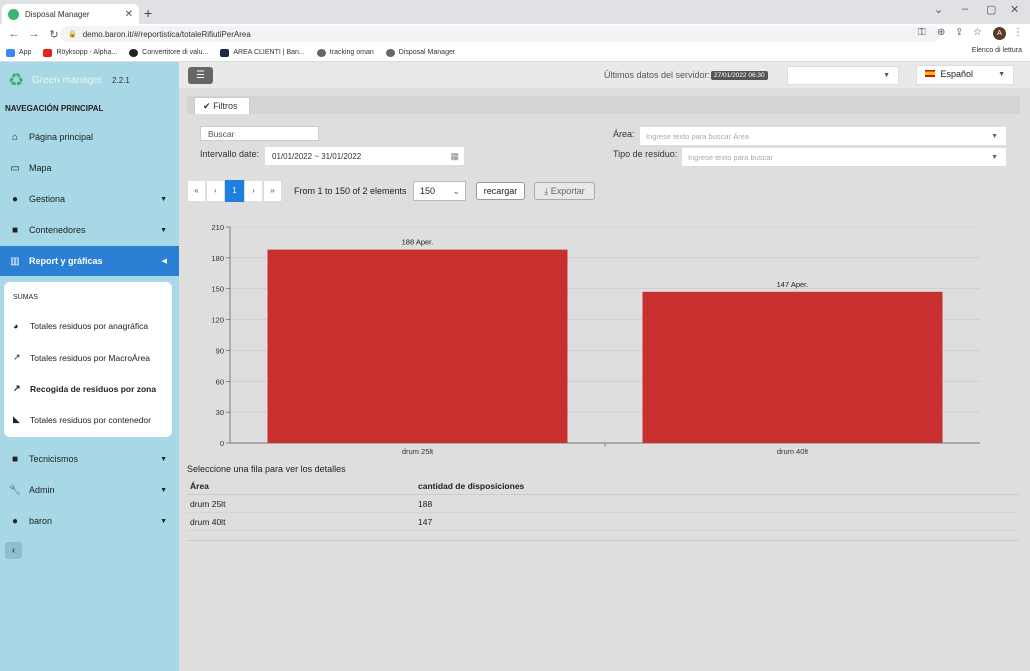 The height and width of the screenshot is (671, 1030). What do you see at coordinates (317, 156) in the screenshot?
I see `date-range-value: 01/01/2022 ~ 31/01/2022` at bounding box center [317, 156].